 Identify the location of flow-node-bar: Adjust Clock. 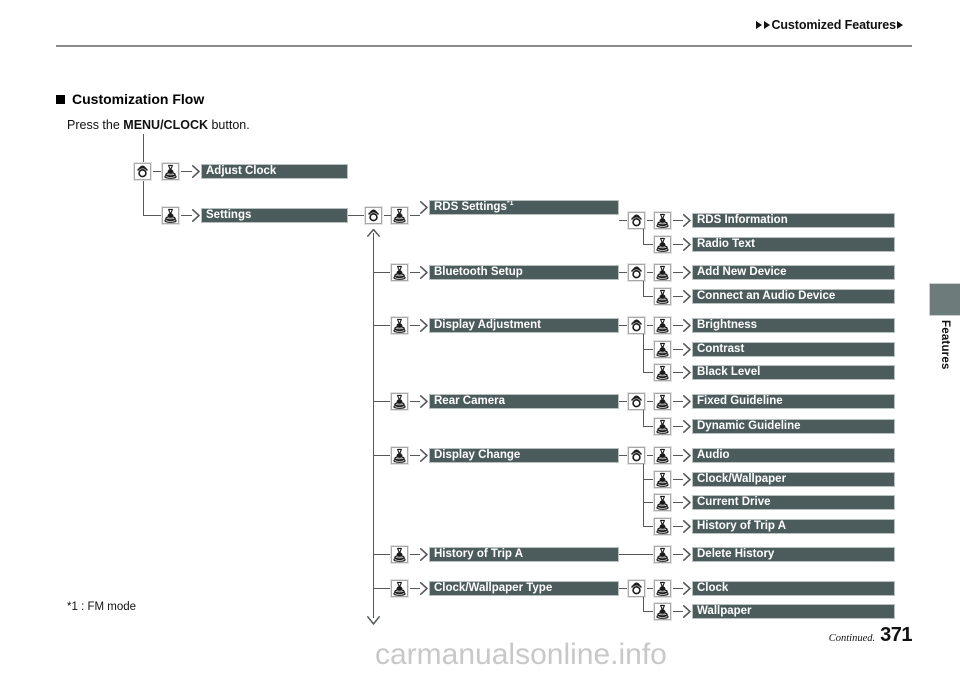
(274, 171).